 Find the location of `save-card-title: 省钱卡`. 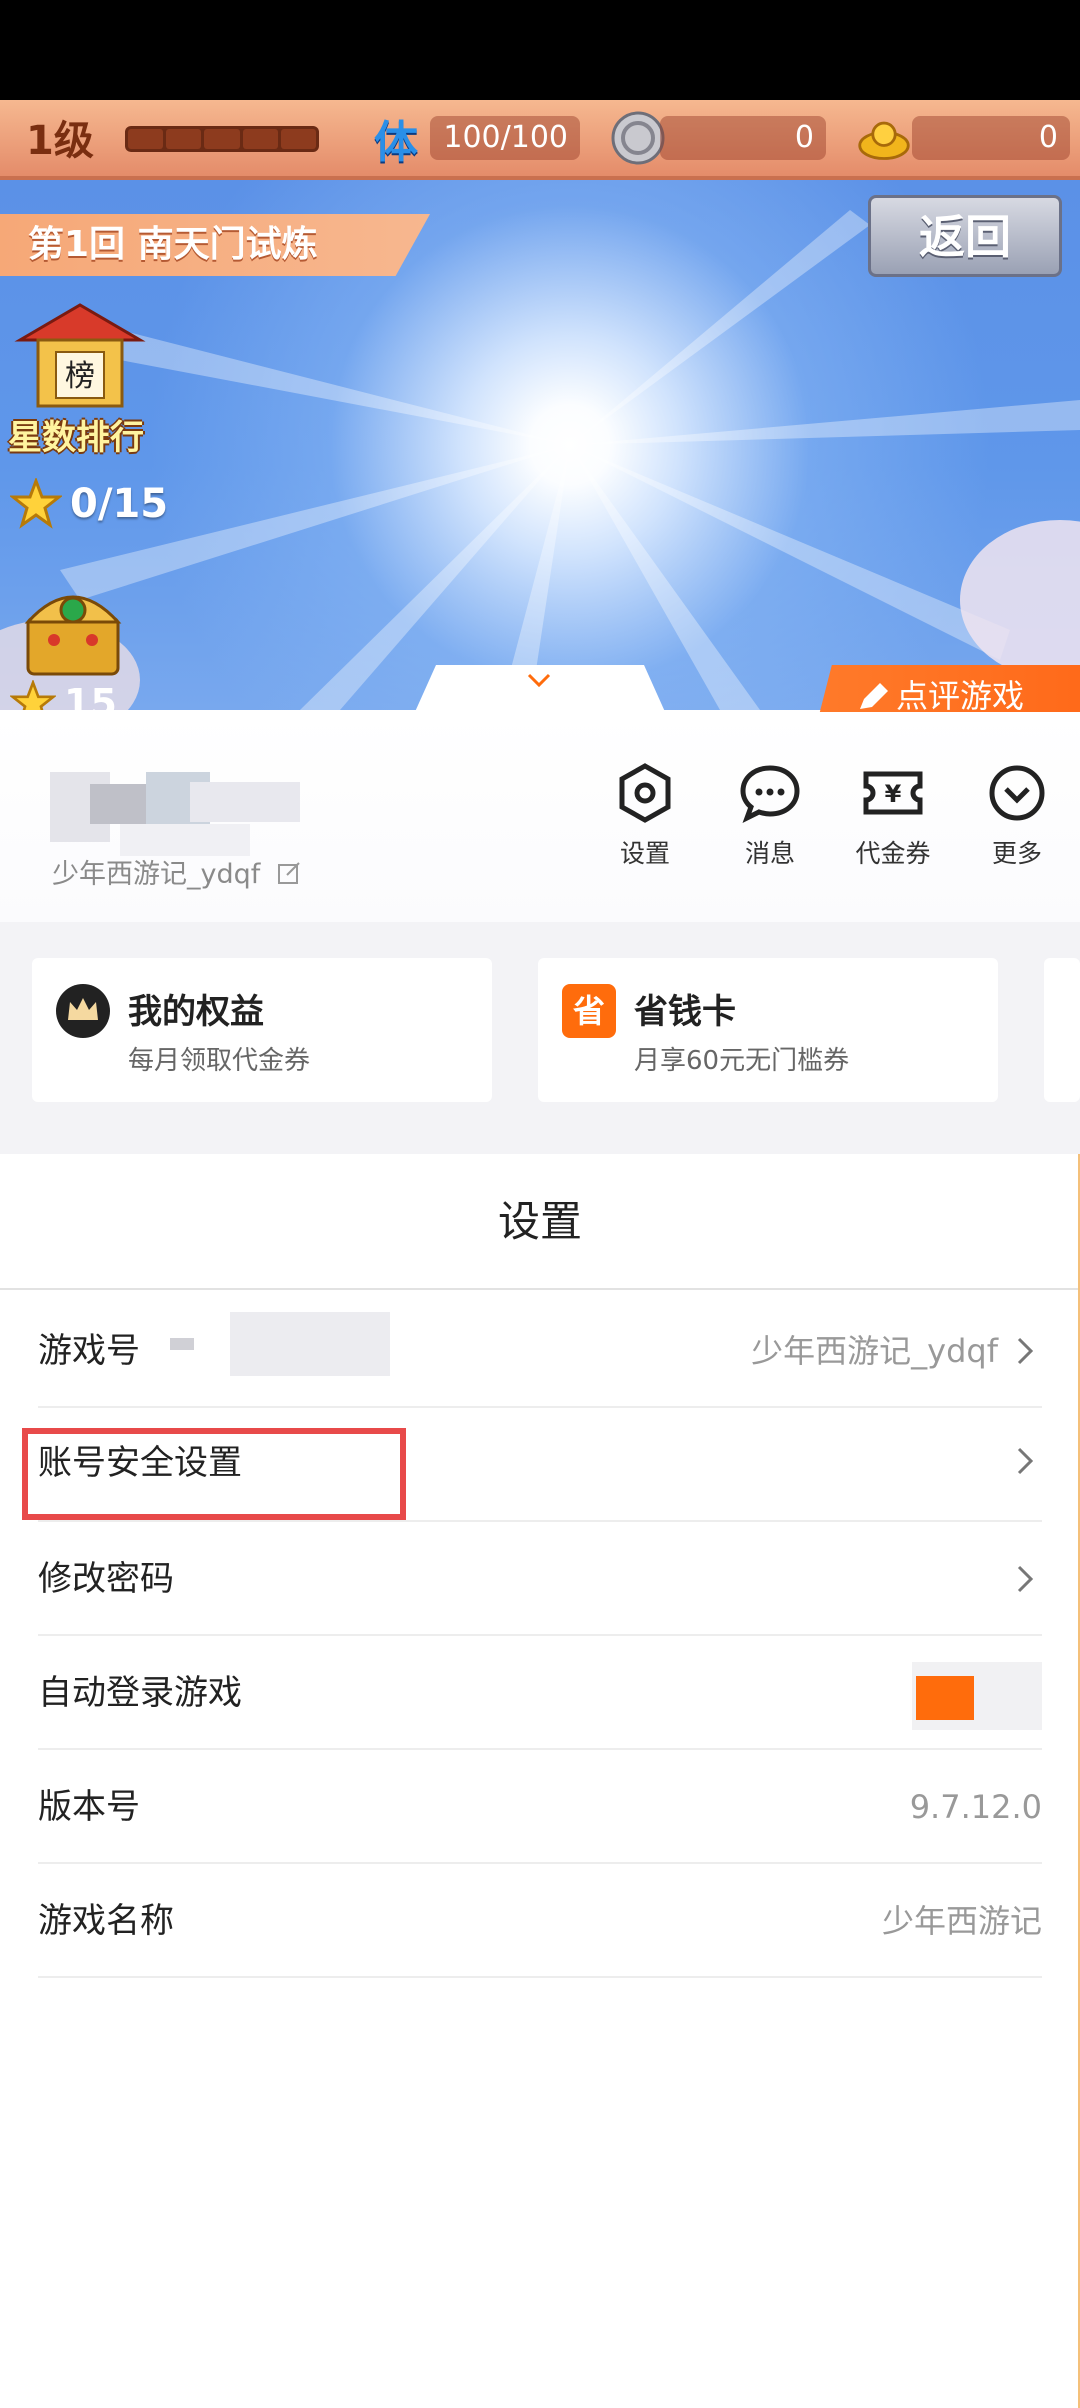

save-card-title: 省钱卡 is located at coordinates (685, 1012).